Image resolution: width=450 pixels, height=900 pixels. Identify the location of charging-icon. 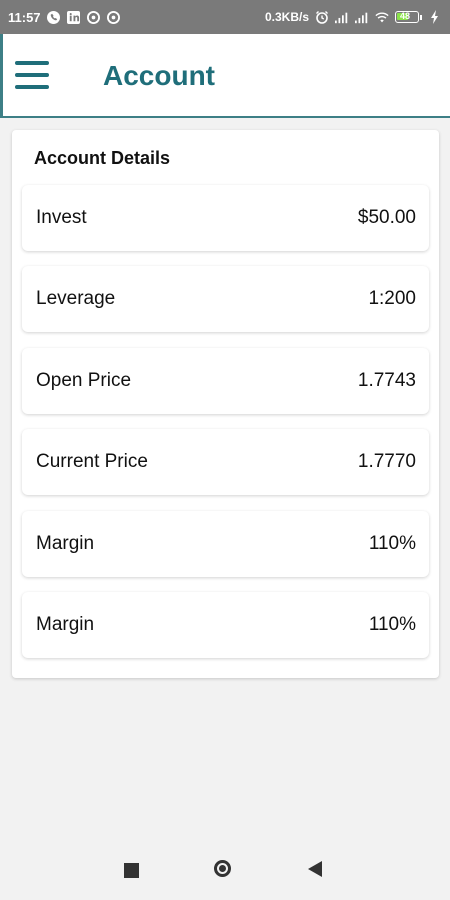
(435, 17).